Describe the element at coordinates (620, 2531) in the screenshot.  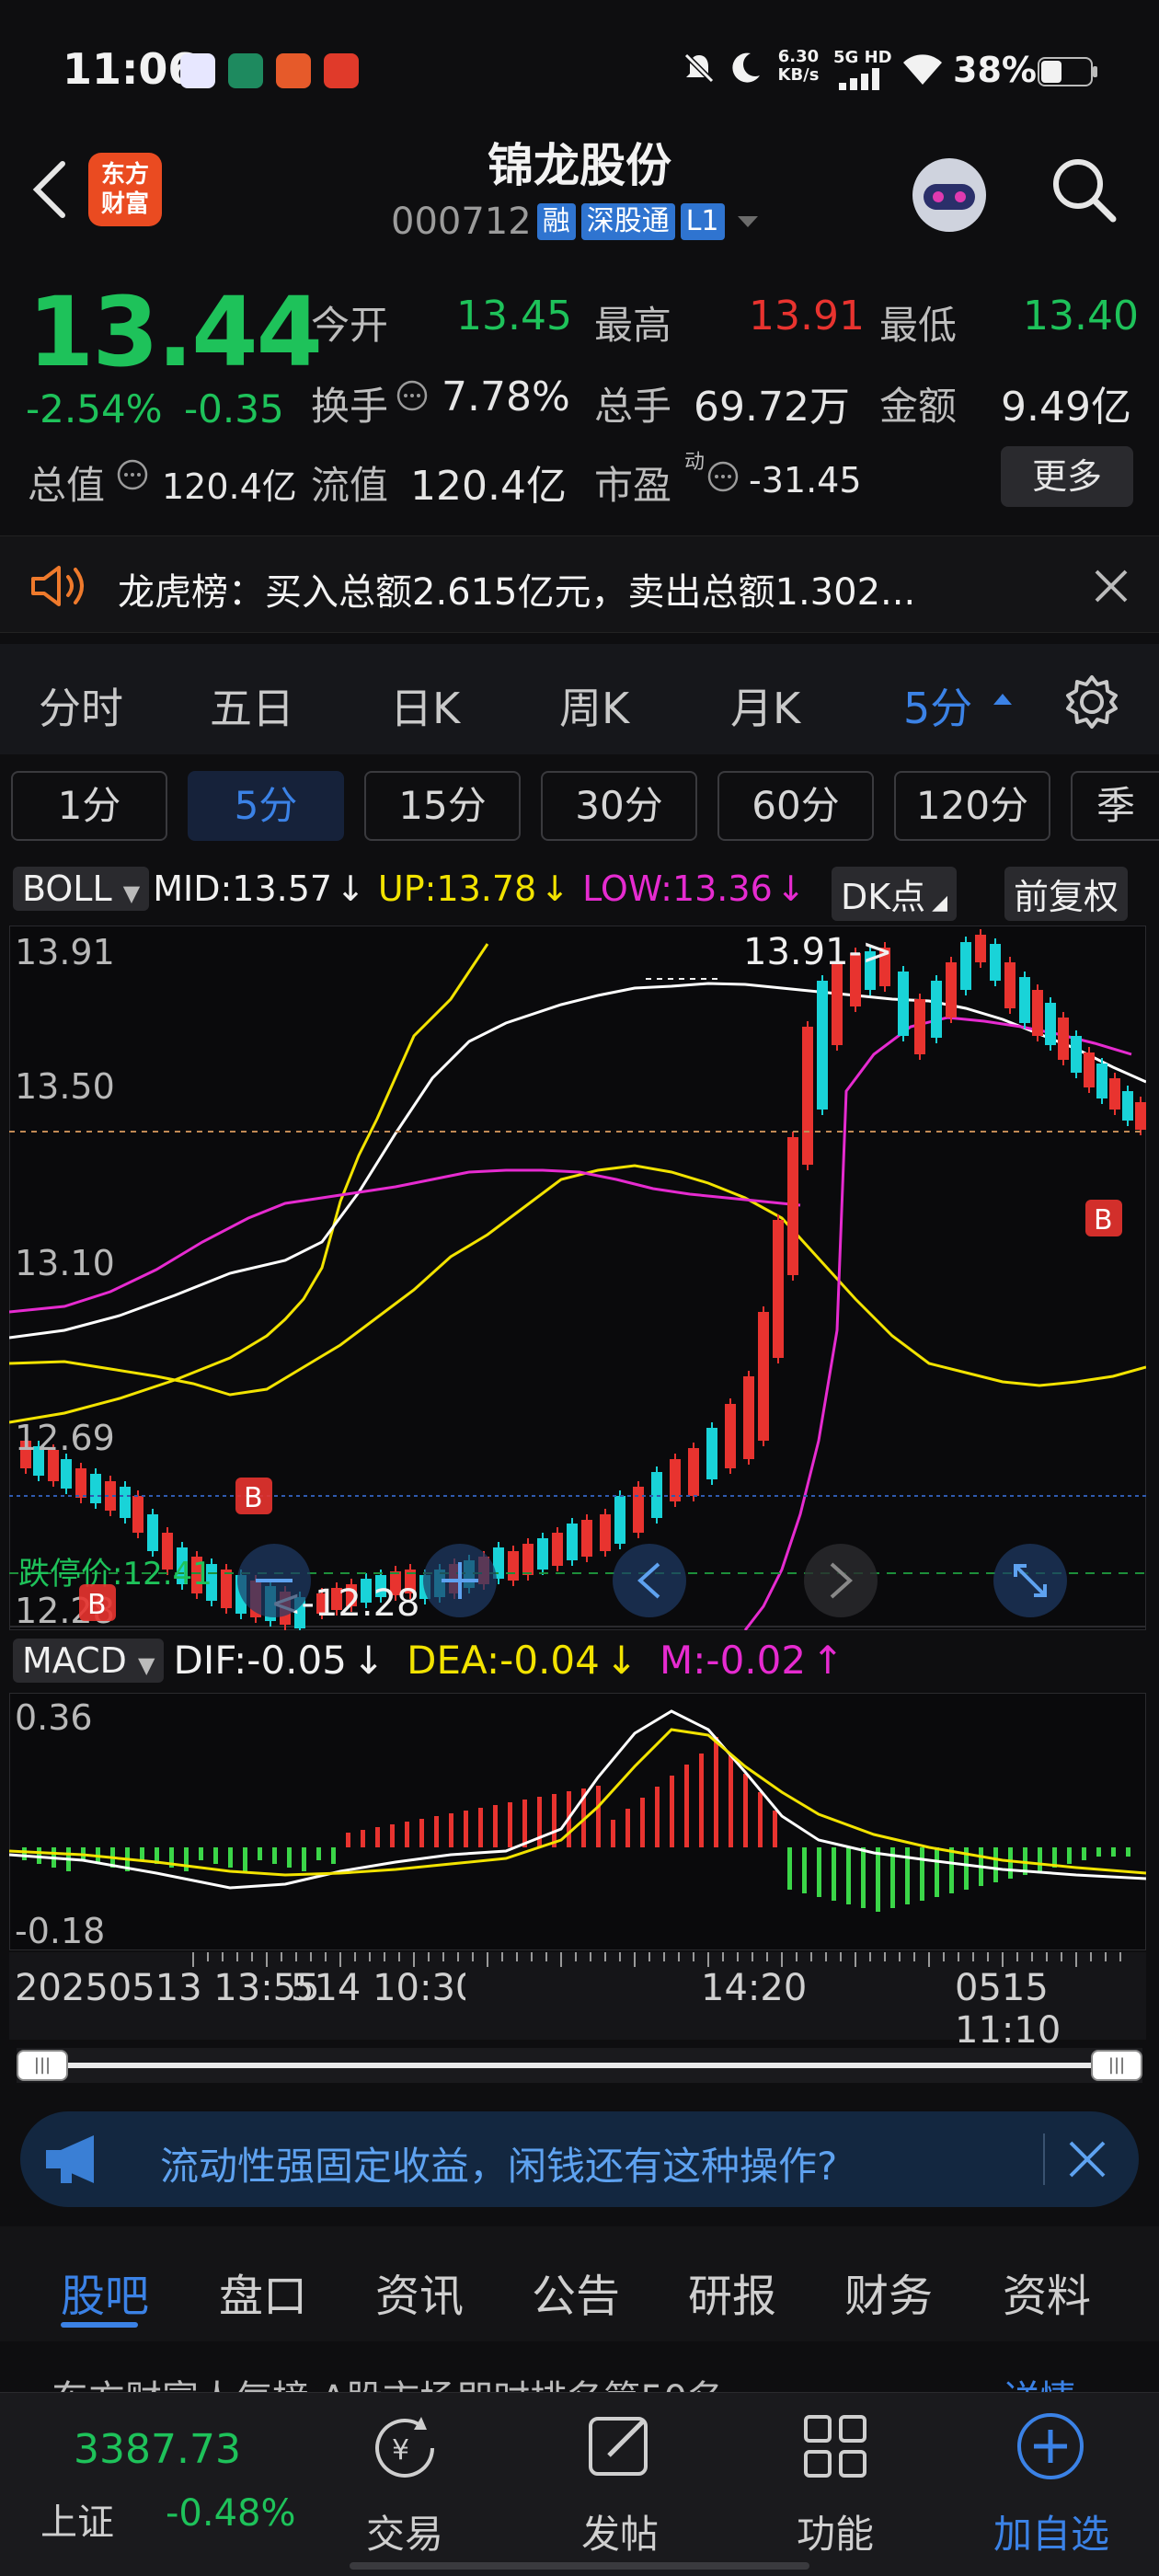
I see `tab-post: 发帖` at that location.